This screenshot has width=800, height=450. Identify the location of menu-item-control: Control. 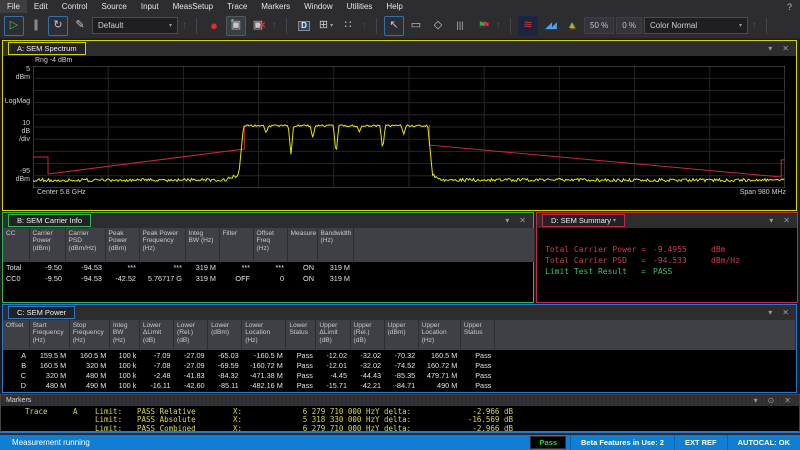
(75, 6).